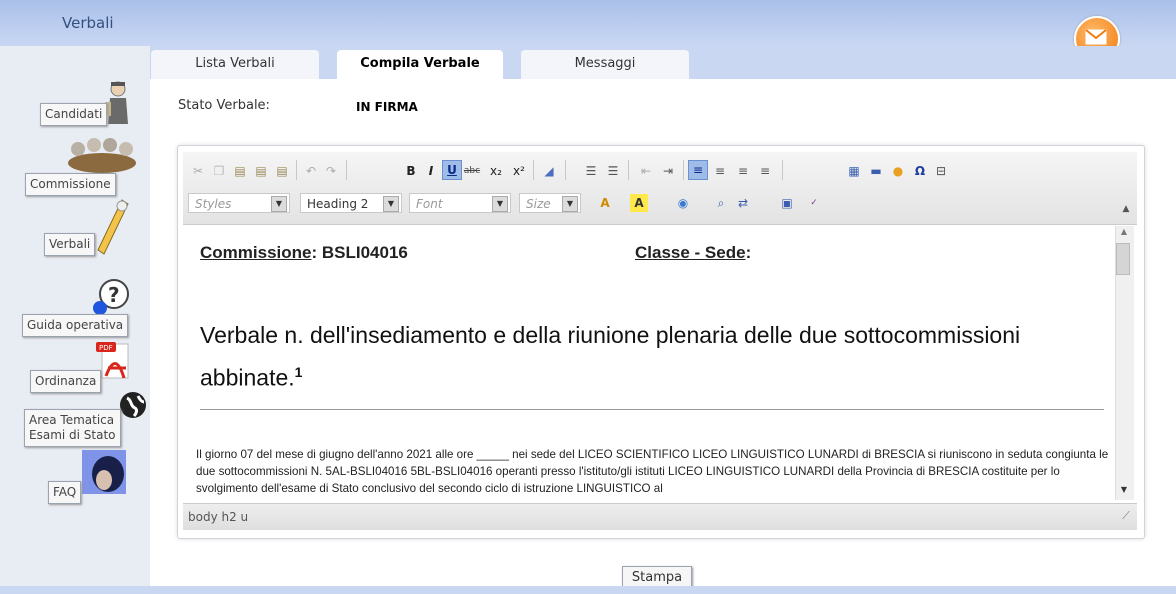 The image size is (1176, 594). What do you see at coordinates (652, 409) in the screenshot?
I see `document-divider` at bounding box center [652, 409].